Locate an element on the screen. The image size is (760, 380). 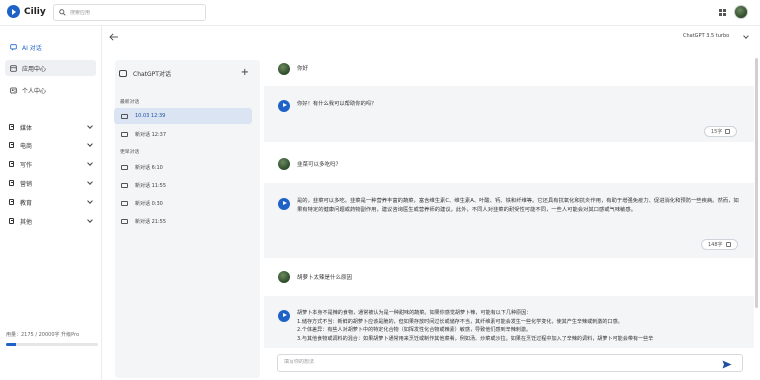
usage-progress-bar is located at coordinates (52, 344).